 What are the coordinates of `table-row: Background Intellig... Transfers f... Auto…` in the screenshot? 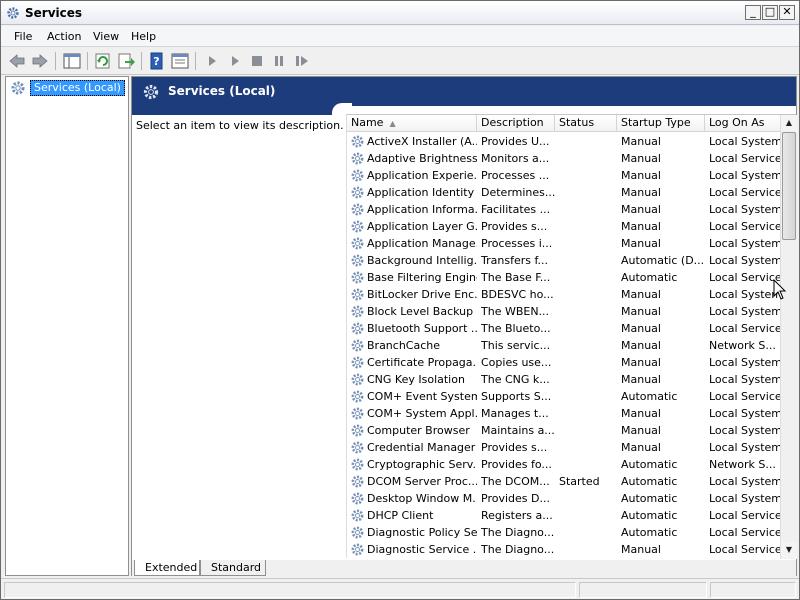 It's located at (563, 260).